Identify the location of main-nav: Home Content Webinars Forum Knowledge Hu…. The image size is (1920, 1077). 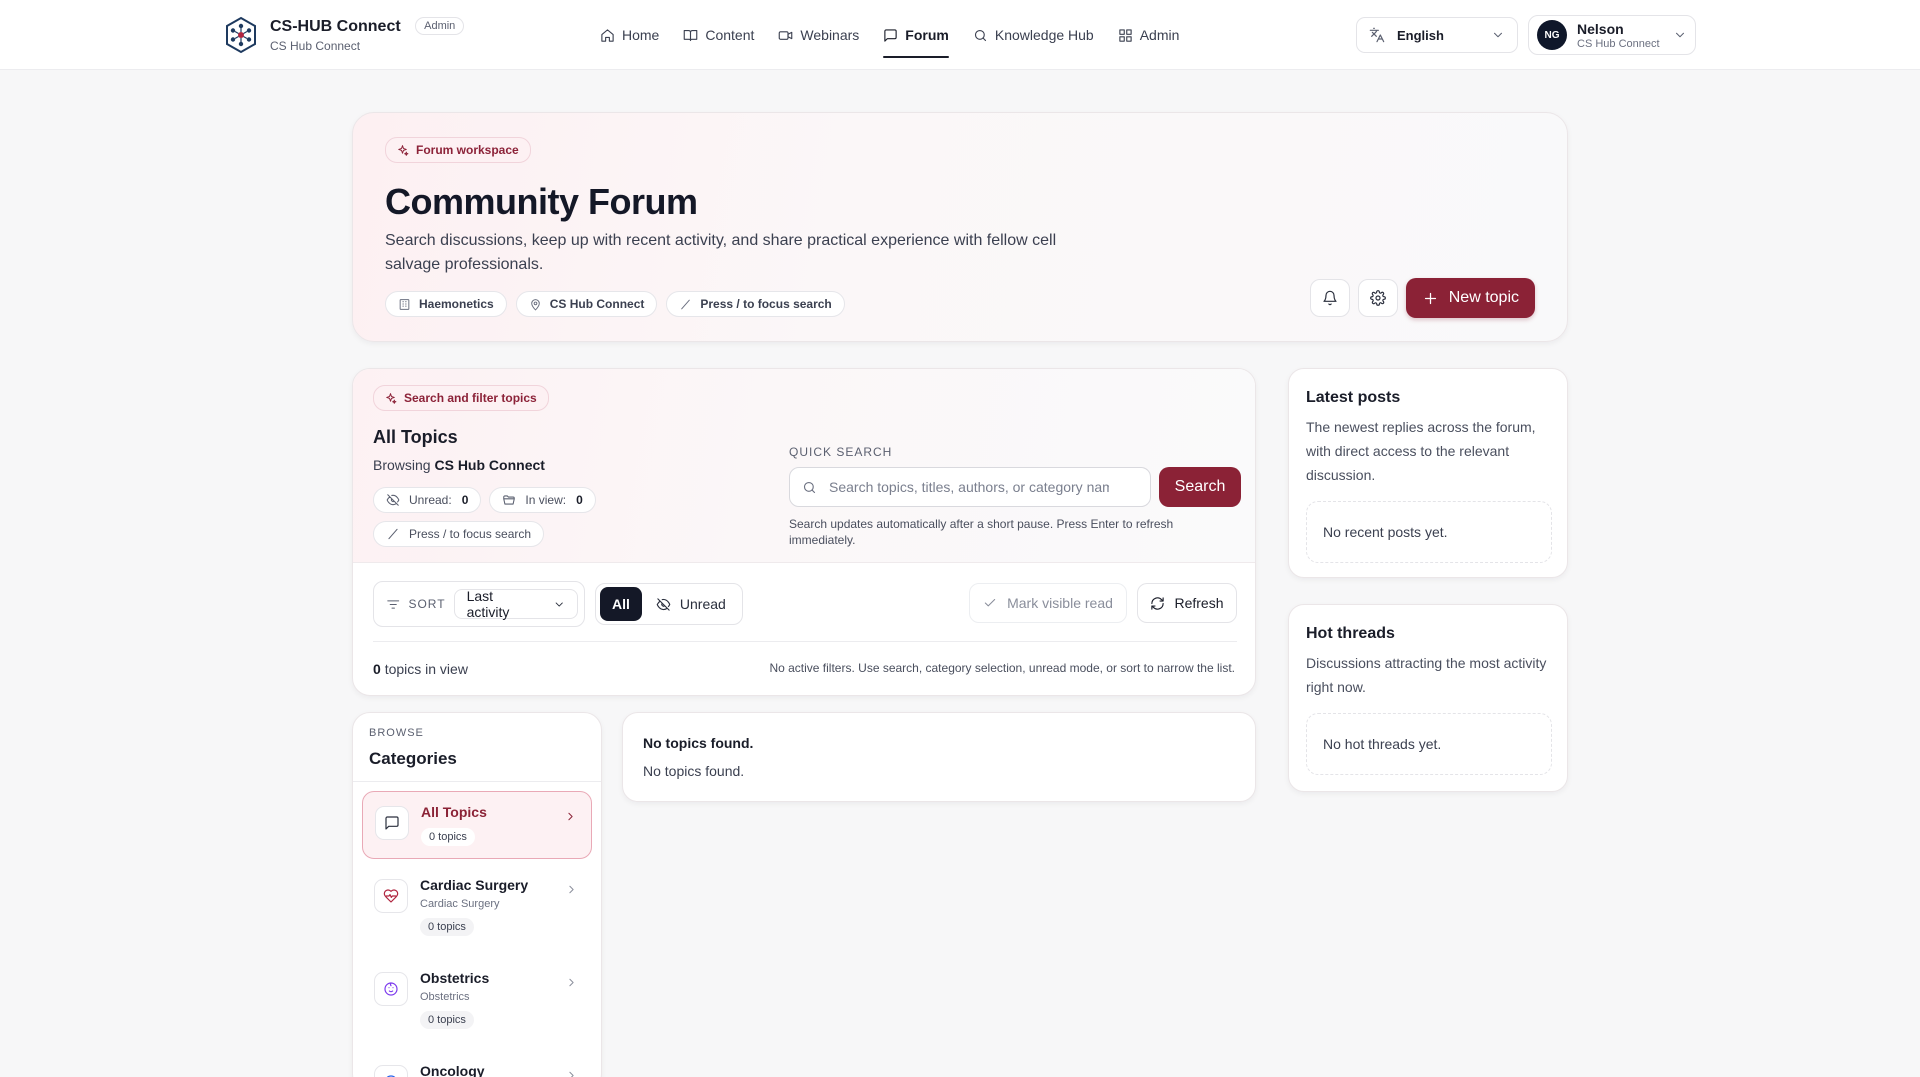
(901, 40).